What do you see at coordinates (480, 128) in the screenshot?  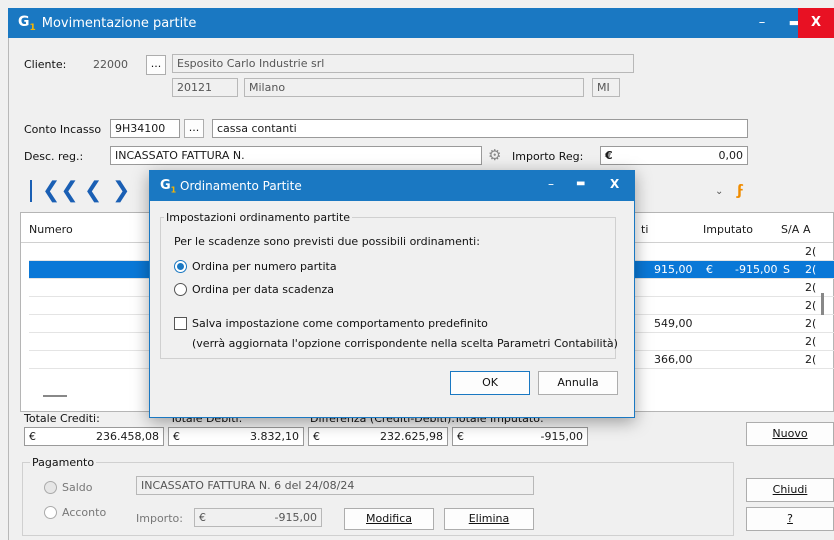 I see `conto-desc-field: cassa contanti` at bounding box center [480, 128].